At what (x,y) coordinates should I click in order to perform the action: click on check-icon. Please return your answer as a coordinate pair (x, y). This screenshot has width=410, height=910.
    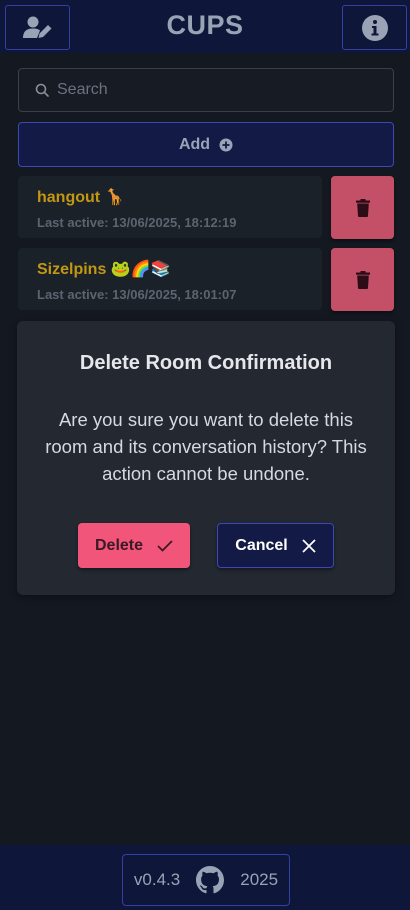
    Looking at the image, I should click on (165, 545).